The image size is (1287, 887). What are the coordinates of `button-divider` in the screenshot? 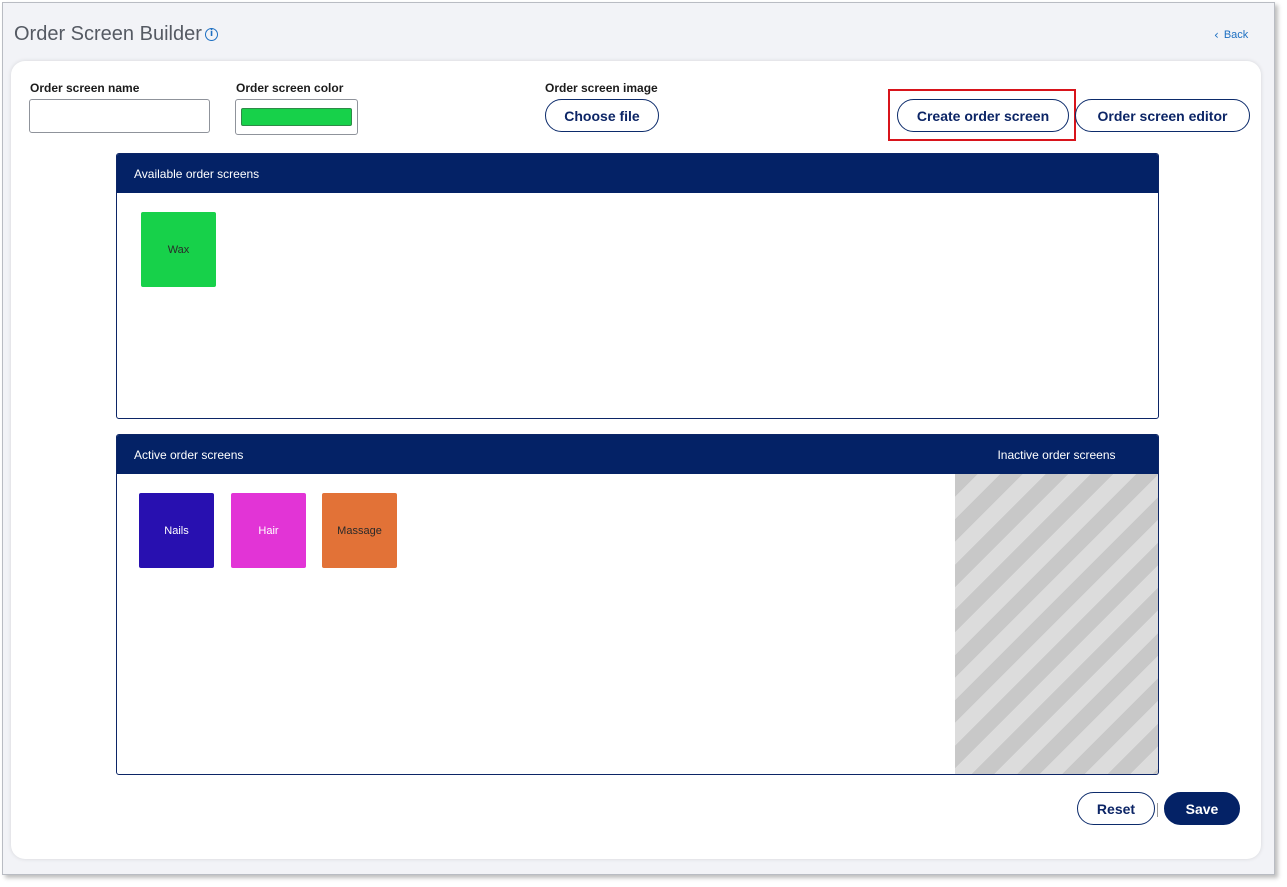 It's located at (1157, 810).